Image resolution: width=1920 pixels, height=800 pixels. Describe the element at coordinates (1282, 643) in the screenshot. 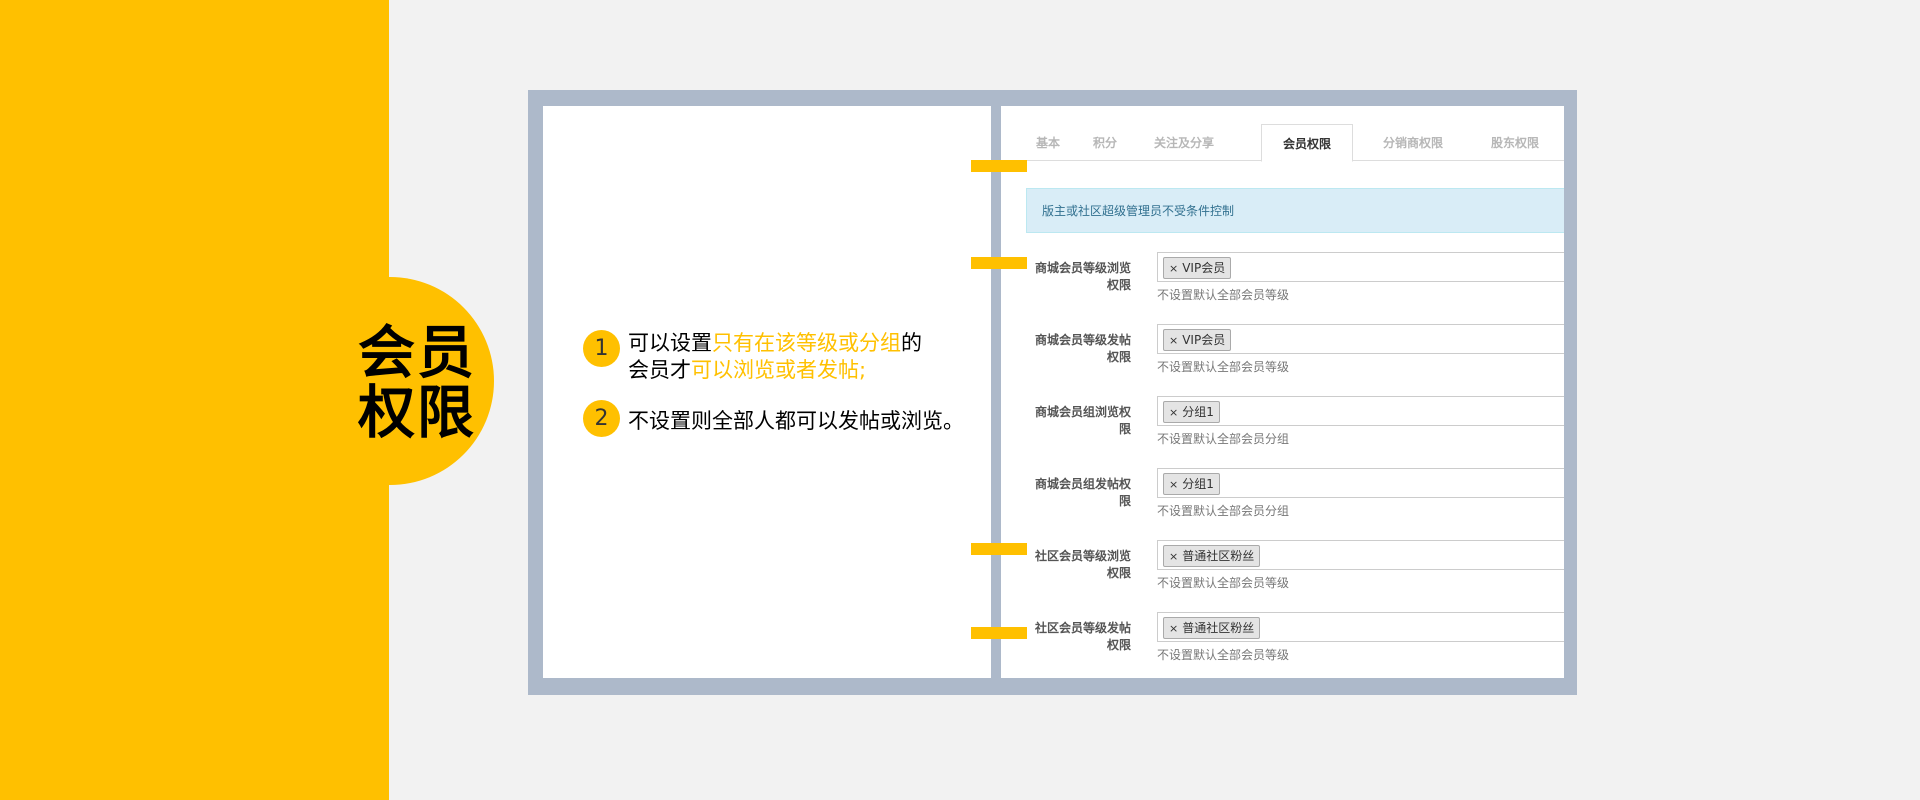

I see `permission-row: 社区会员等级发帖权限 × 普通社区粉丝 不设置默认全部会员等级` at that location.